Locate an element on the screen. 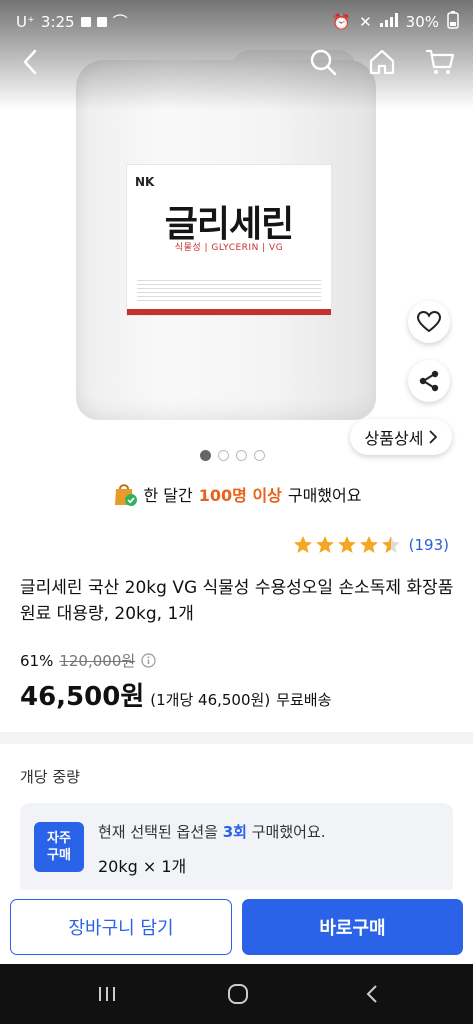 The height and width of the screenshot is (1024, 473). label-subtitle: 식물성 | GLYCERIN | VG is located at coordinates (229, 248).